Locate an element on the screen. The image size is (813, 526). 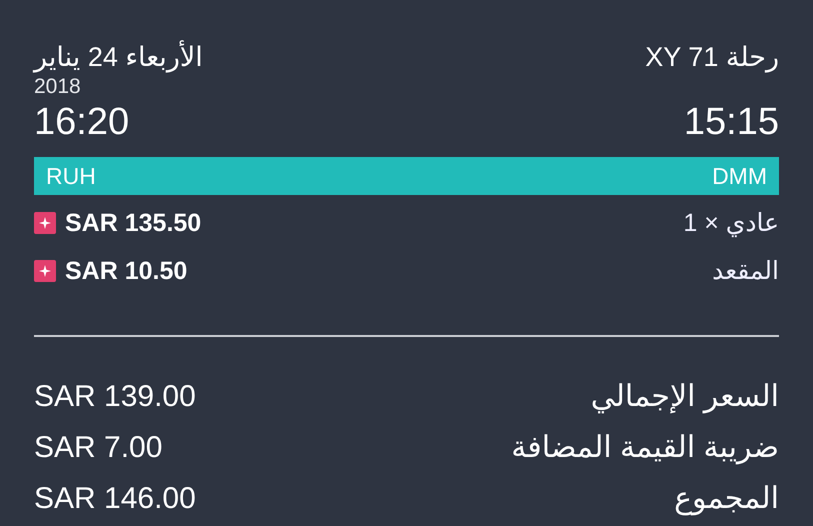
departure-time: 15:15 is located at coordinates (731, 122).